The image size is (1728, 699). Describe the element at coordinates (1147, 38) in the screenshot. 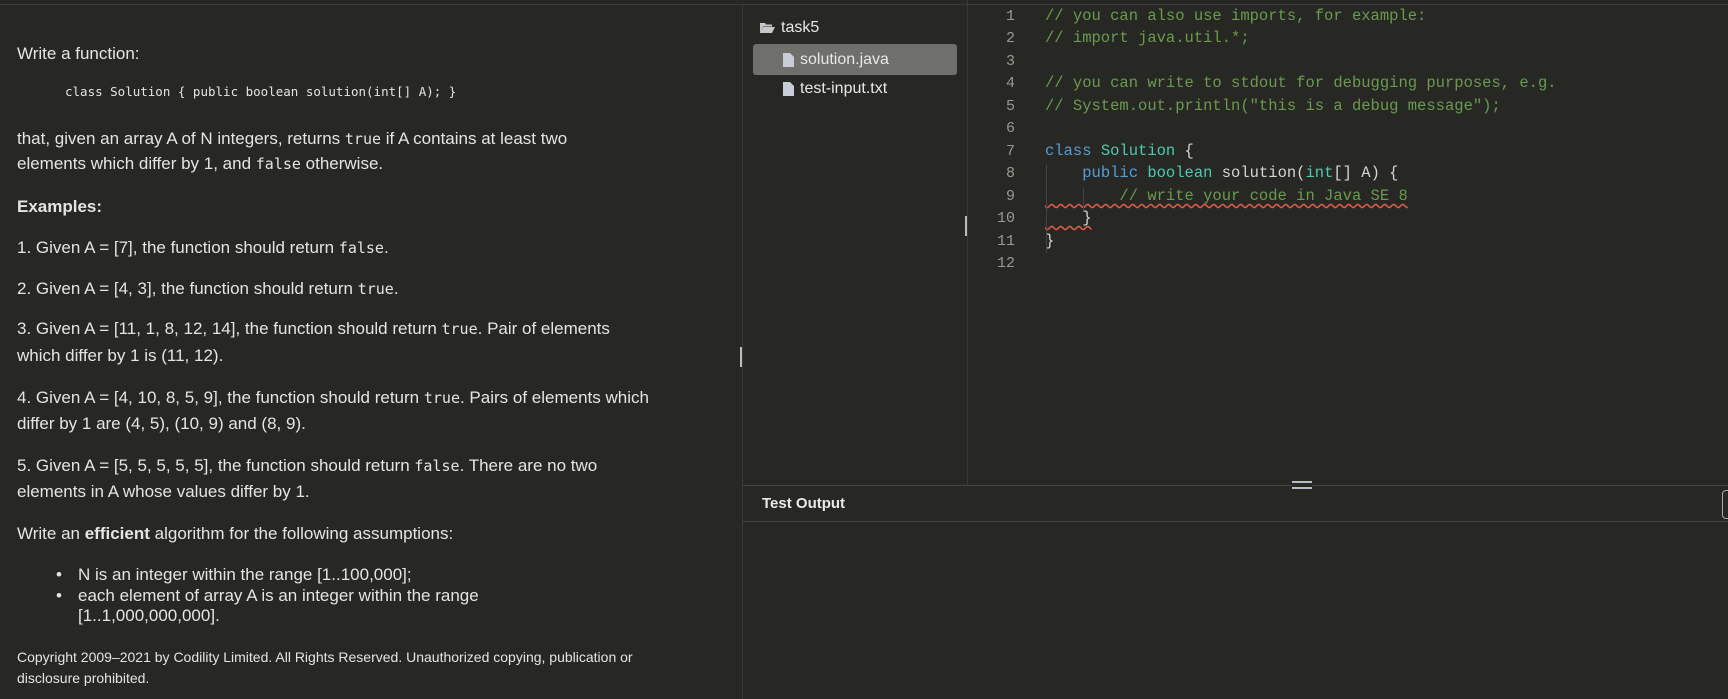

I see `code-line-2: // import java.util.*;` at that location.